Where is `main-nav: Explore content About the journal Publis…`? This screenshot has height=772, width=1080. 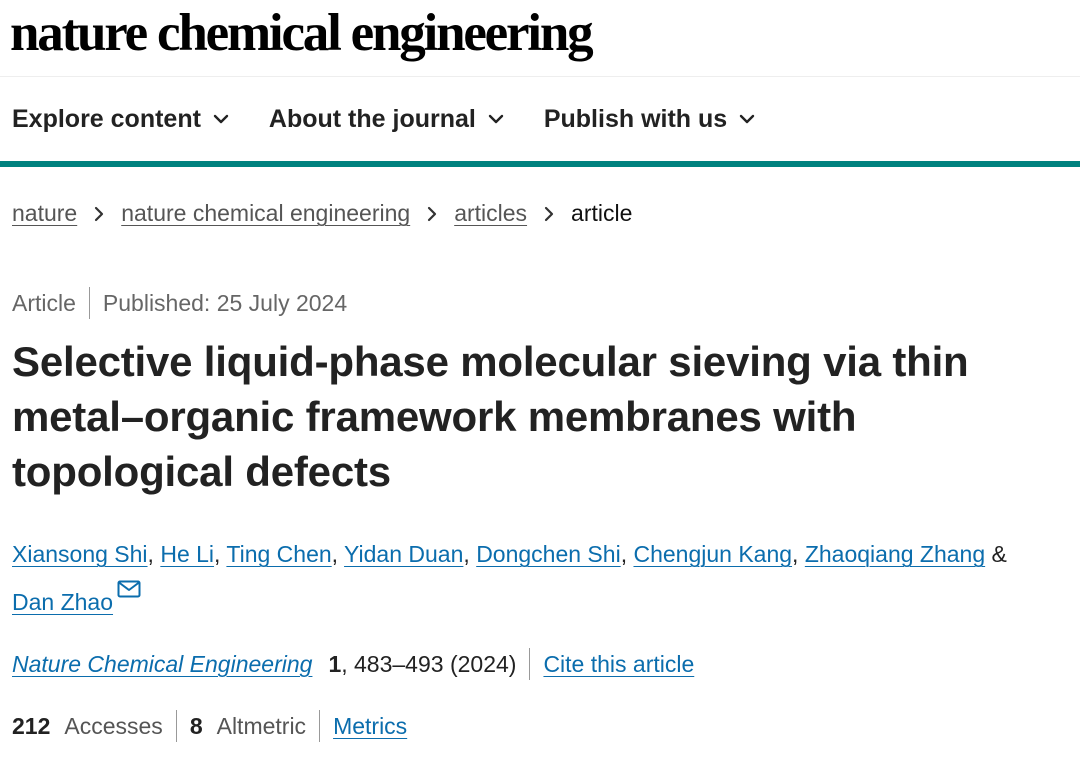 main-nav: Explore content About the journal Publis… is located at coordinates (540, 122).